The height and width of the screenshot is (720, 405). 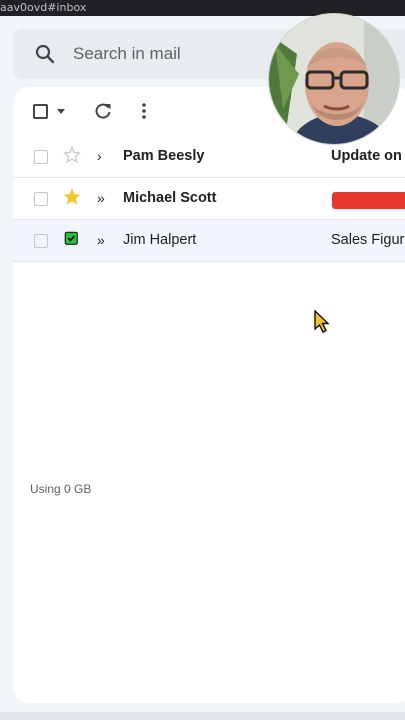 What do you see at coordinates (72, 155) in the screenshot?
I see `star-outline-icon` at bounding box center [72, 155].